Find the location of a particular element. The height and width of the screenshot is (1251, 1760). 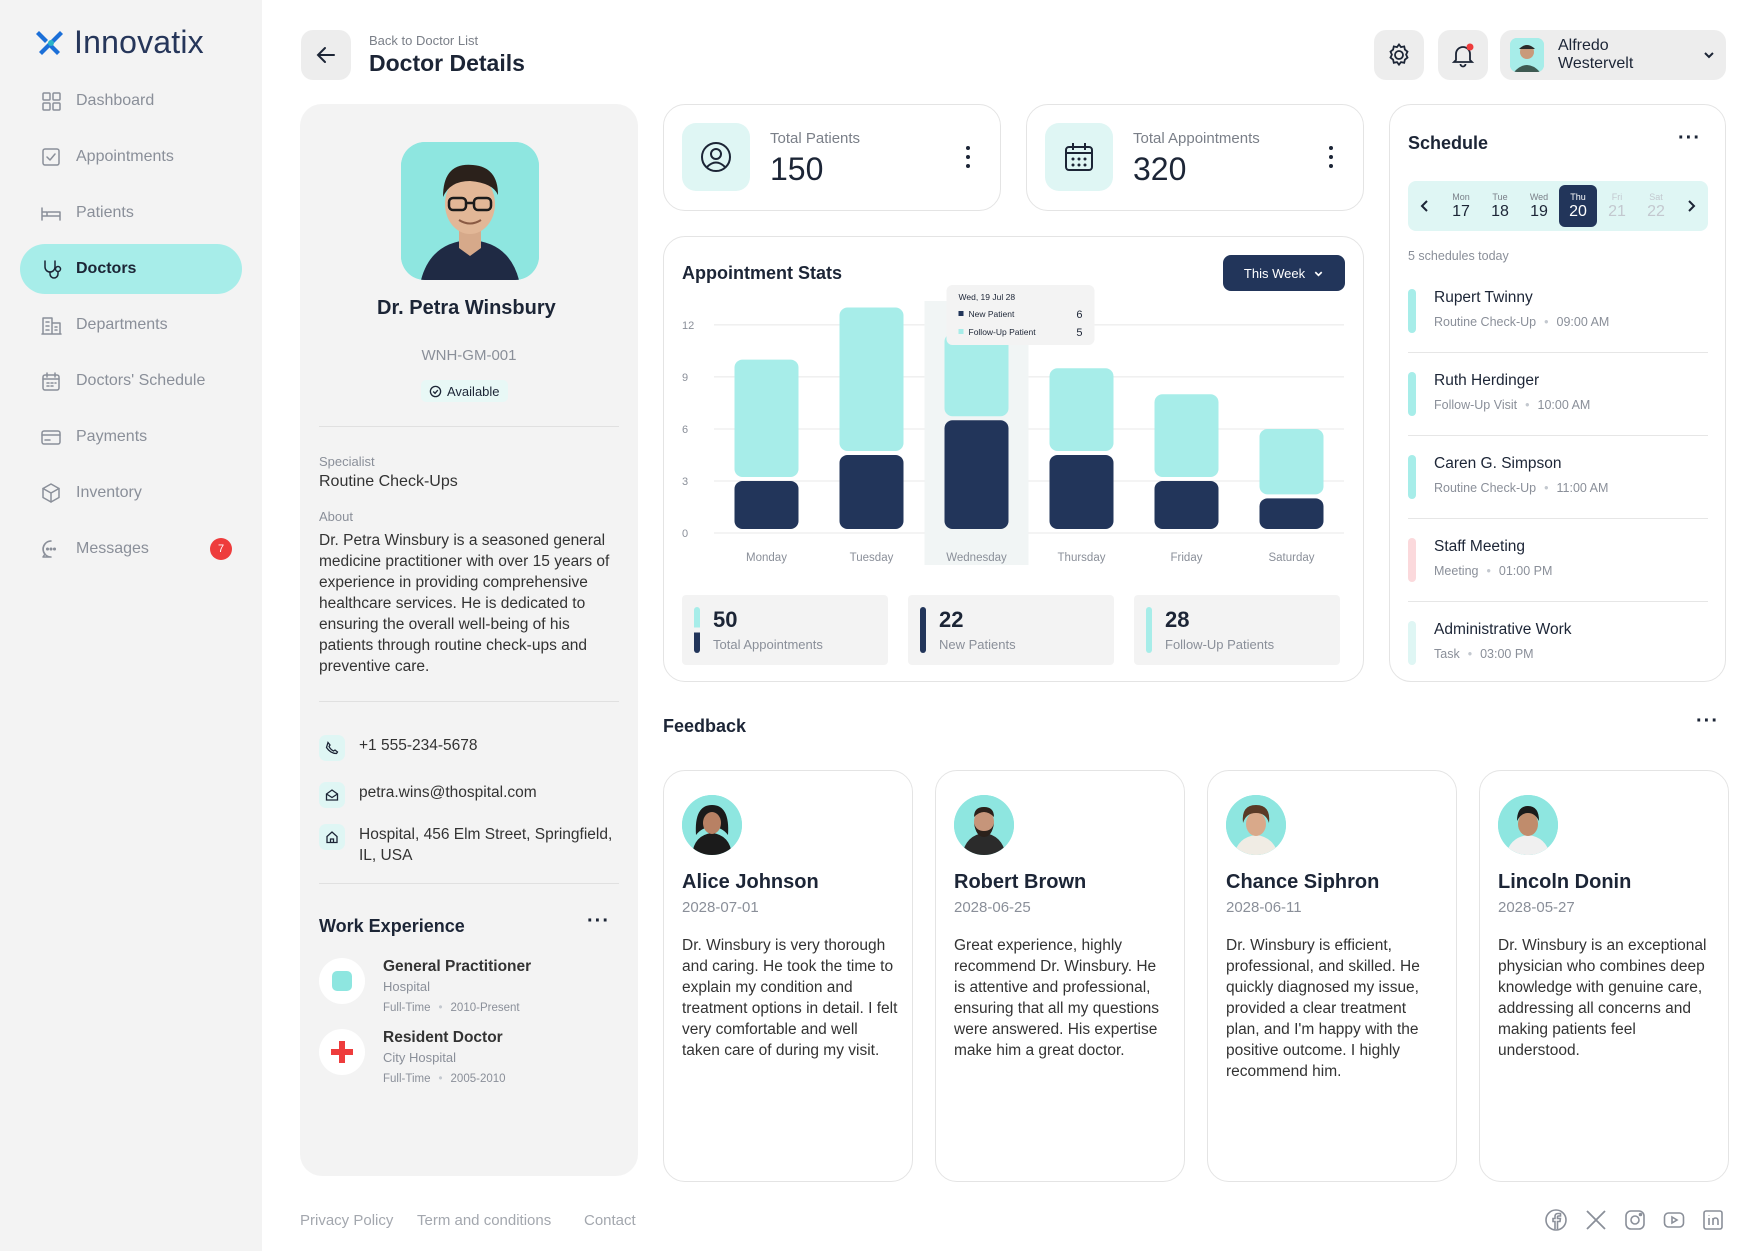

settings-button is located at coordinates (1399, 55).